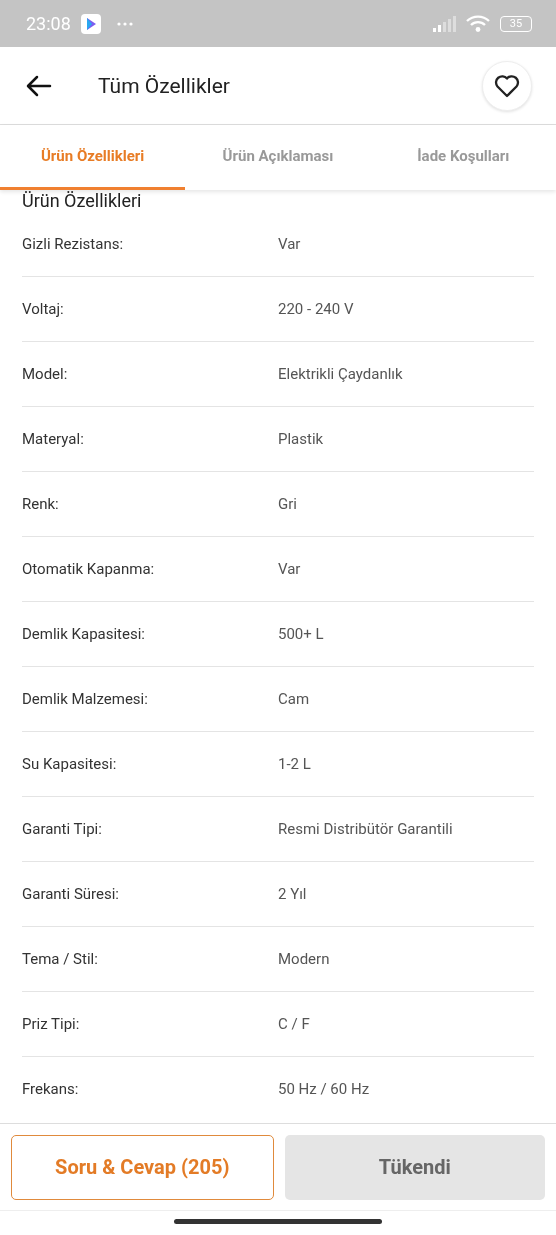  What do you see at coordinates (324, 1089) in the screenshot?
I see `spec-value: 50 Hz / 60 Hz` at bounding box center [324, 1089].